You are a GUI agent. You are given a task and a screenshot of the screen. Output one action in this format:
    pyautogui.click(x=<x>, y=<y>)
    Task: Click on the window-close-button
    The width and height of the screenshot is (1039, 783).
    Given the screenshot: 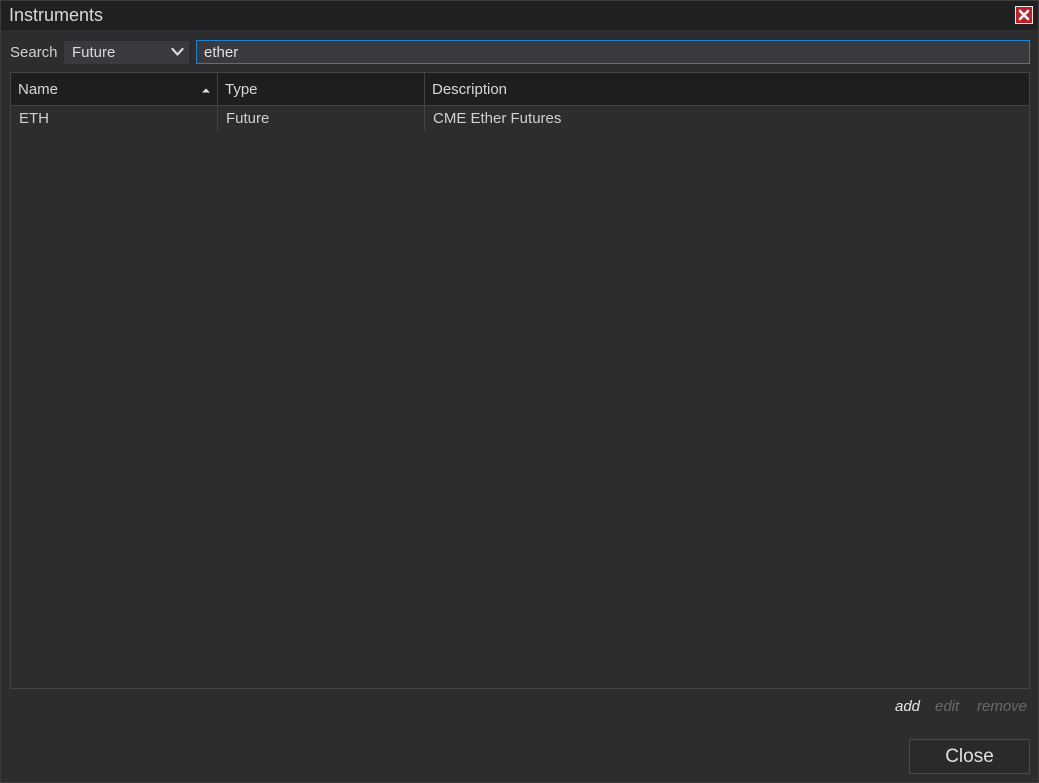 What is the action you would take?
    pyautogui.click(x=1024, y=15)
    